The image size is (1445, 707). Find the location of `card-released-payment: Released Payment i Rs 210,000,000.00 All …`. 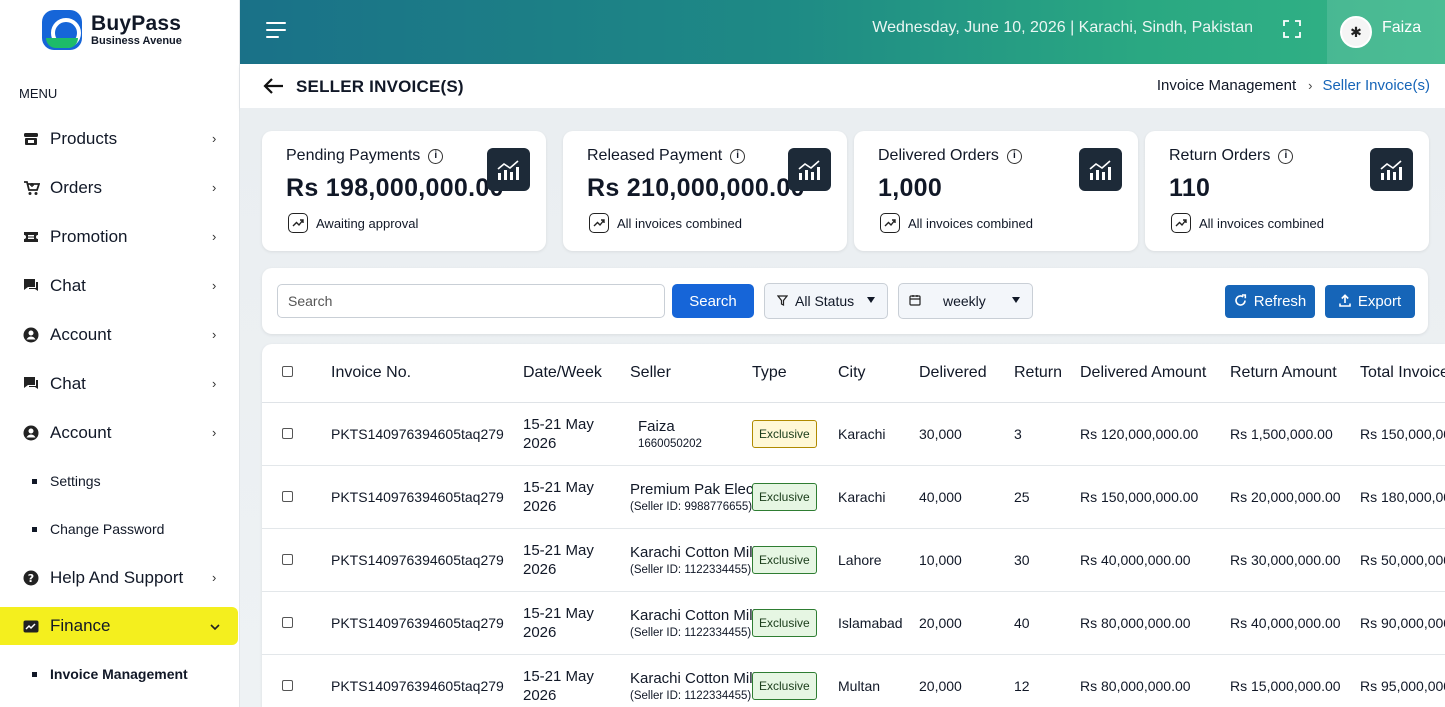

card-released-payment: Released Payment i Rs 210,000,000.00 All … is located at coordinates (705, 191).